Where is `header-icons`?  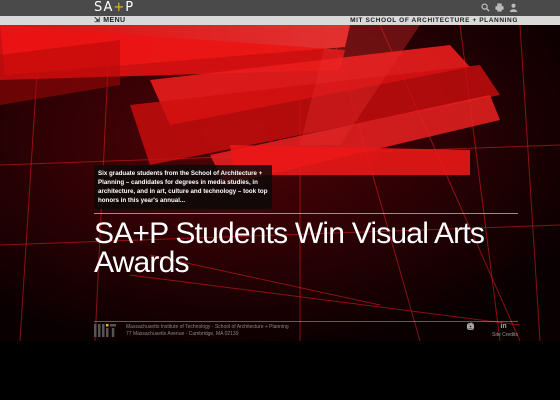 header-icons is located at coordinates (499, 7).